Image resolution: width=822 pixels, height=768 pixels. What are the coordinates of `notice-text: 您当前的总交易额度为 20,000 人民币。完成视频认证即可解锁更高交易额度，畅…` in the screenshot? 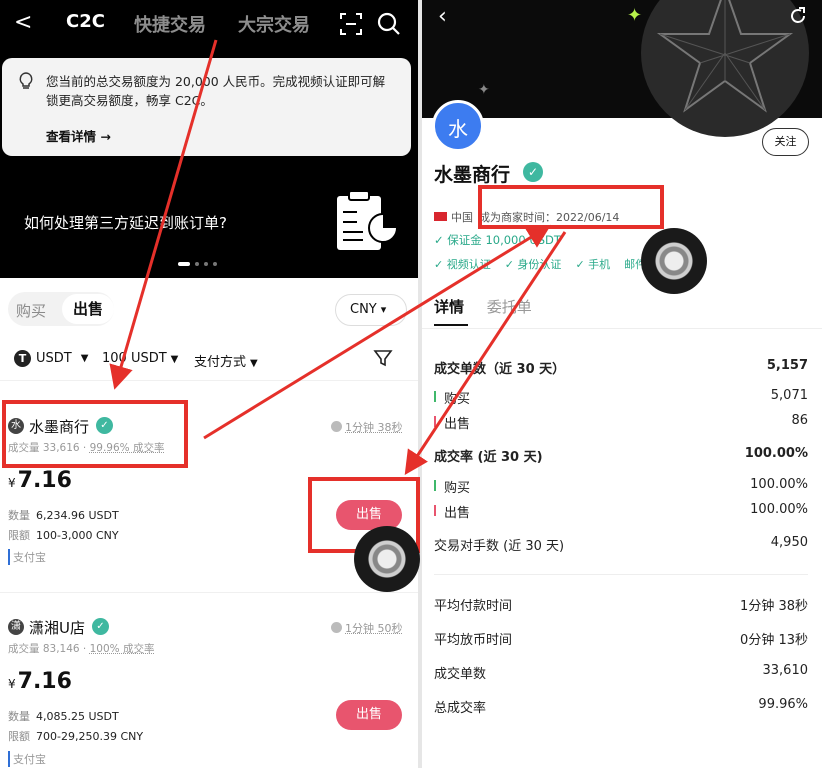 It's located at (216, 91).